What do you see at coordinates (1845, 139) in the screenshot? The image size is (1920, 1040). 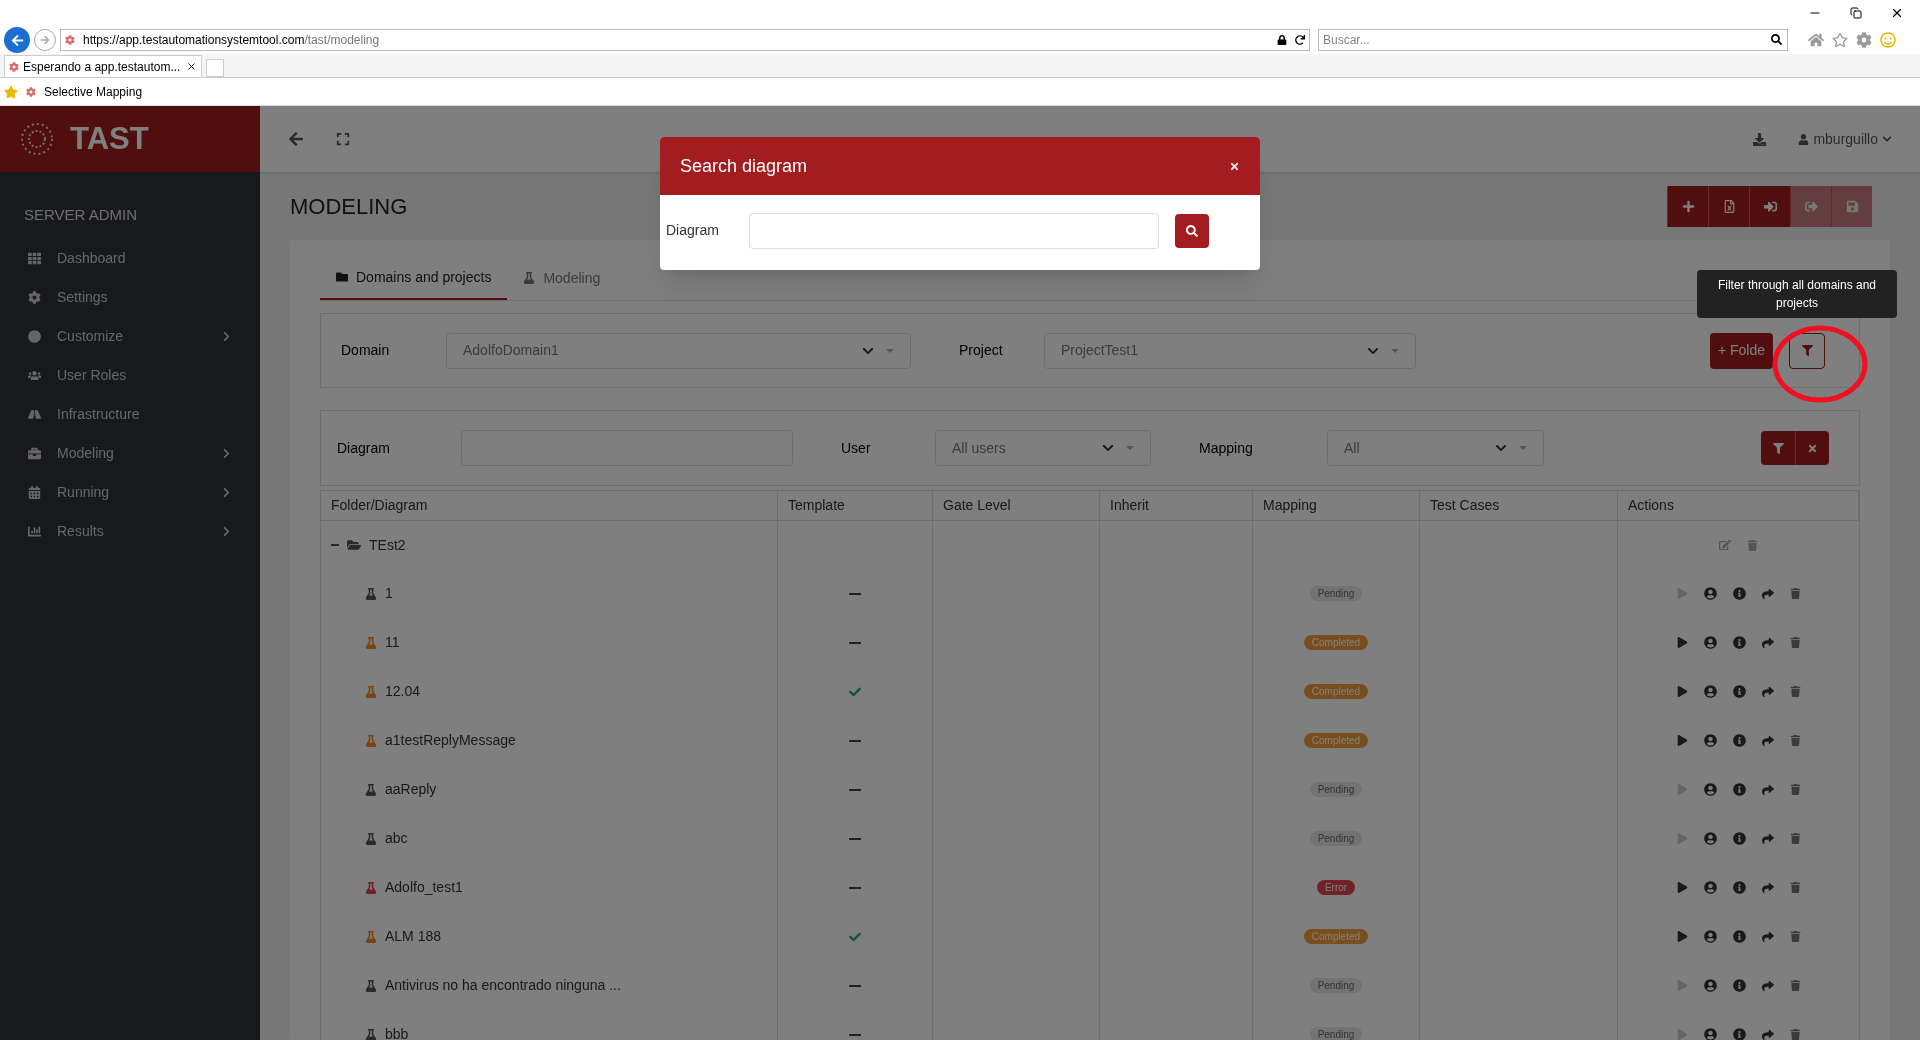 I see `user-menu: mburguillo` at bounding box center [1845, 139].